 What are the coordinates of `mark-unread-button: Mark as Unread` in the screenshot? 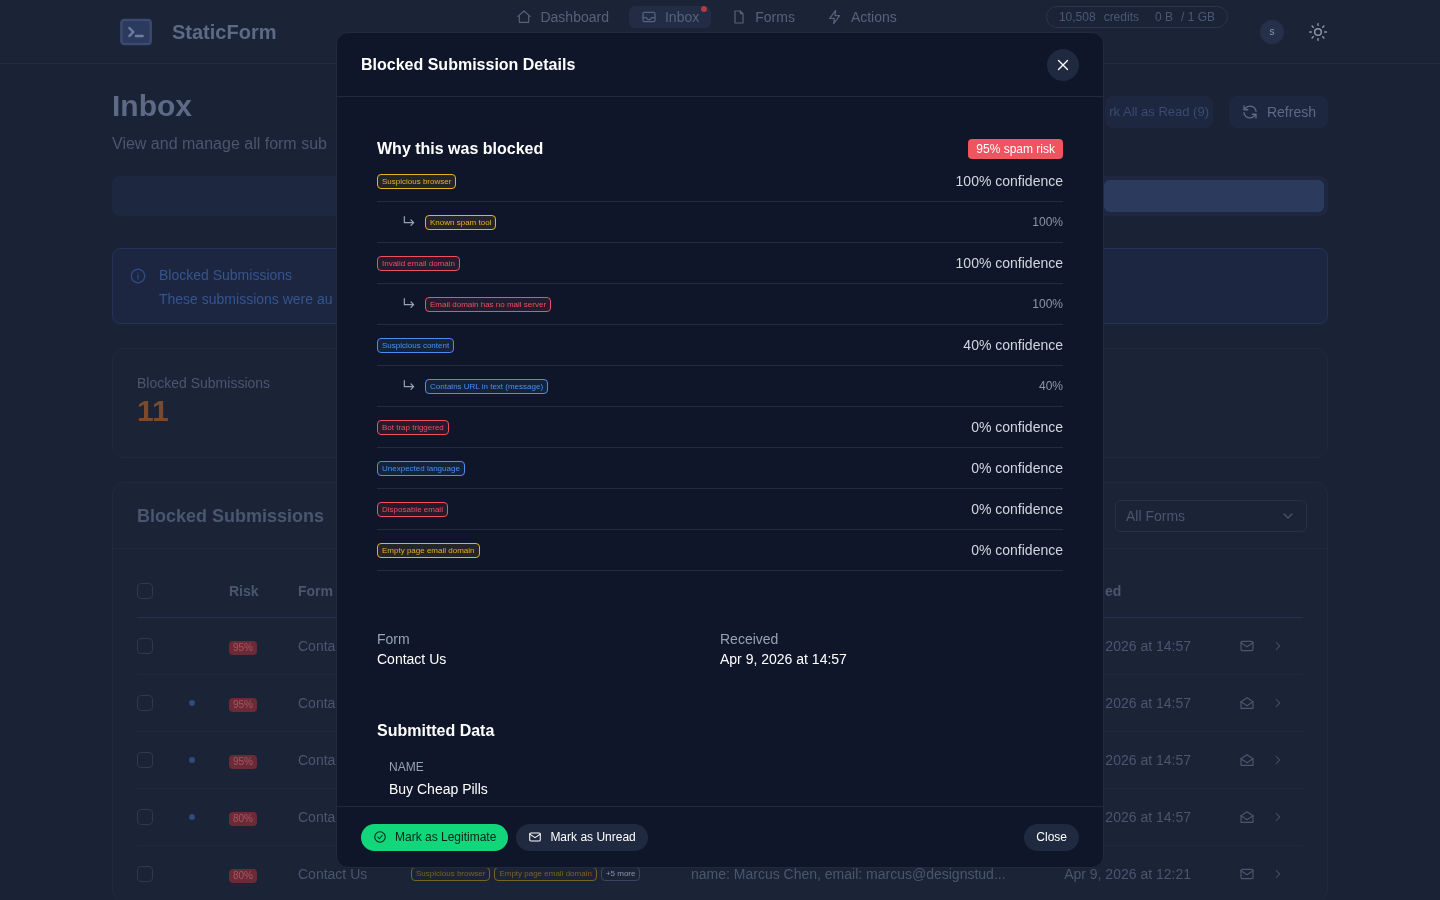 It's located at (582, 837).